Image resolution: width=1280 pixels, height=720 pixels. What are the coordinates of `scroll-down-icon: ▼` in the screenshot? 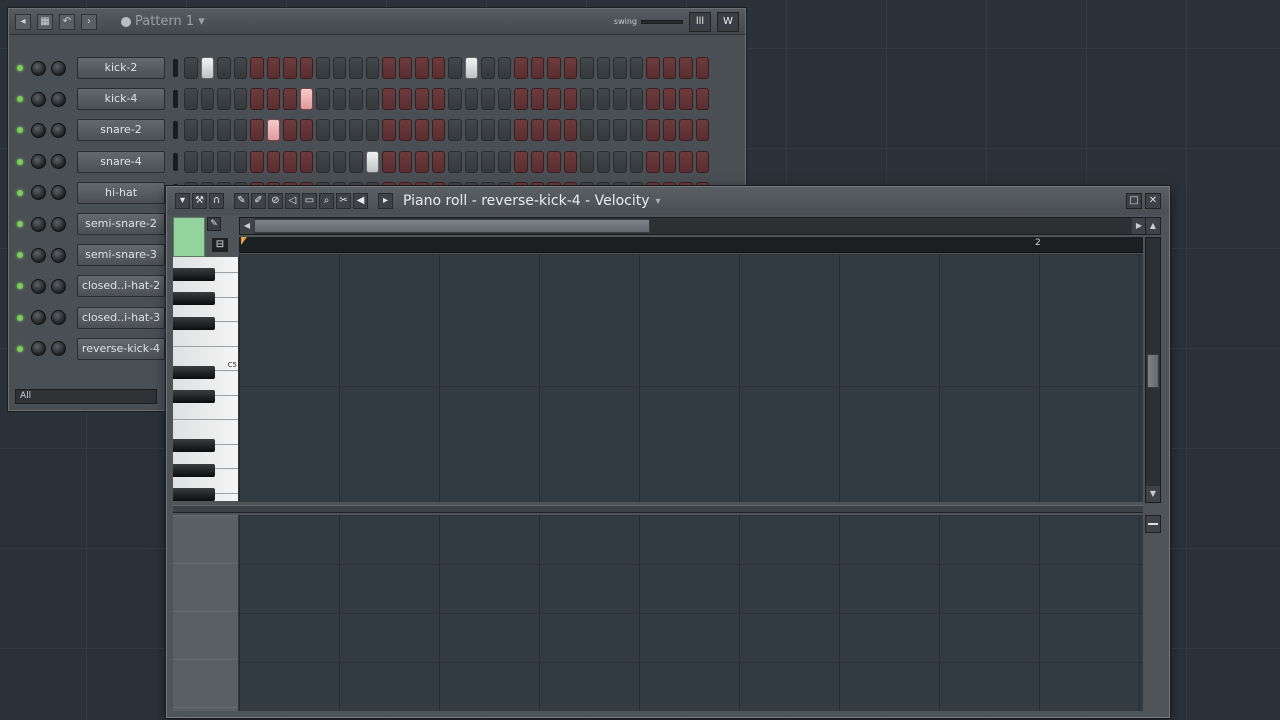 It's located at (1153, 494).